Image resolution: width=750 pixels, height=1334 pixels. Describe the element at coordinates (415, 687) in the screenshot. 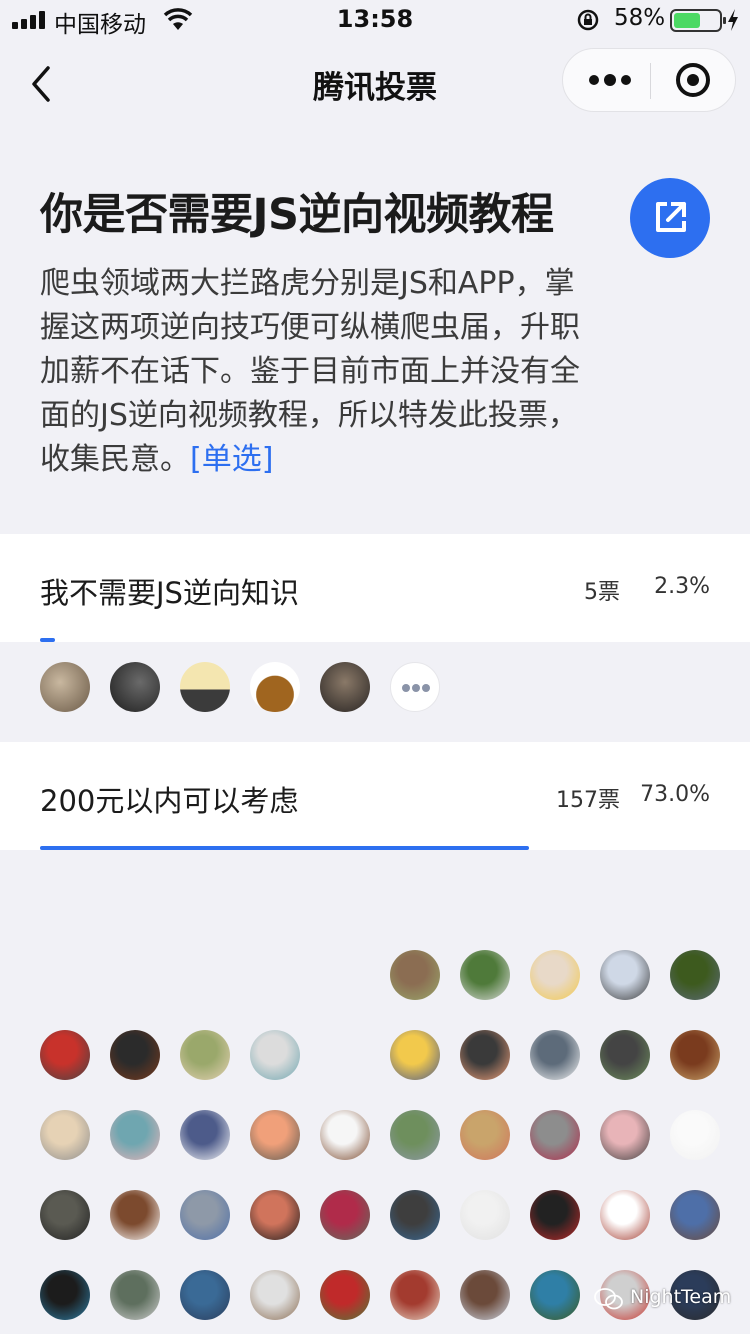

I see `more-voters-button` at that location.